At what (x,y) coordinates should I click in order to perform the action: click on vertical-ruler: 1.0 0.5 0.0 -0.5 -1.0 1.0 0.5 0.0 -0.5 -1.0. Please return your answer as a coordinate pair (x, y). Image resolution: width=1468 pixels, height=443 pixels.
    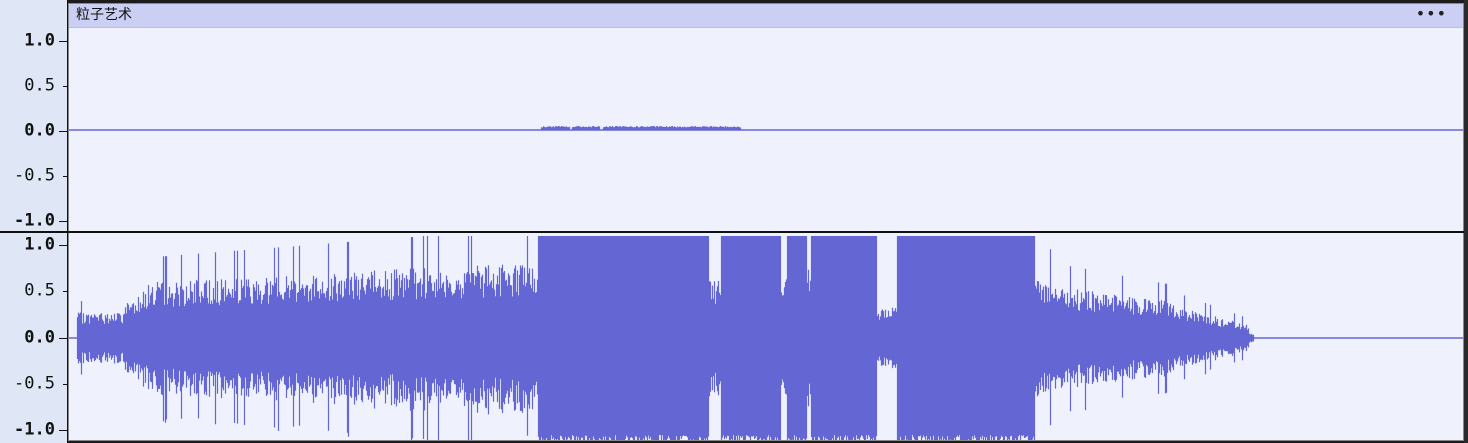
    Looking at the image, I should click on (34, 221).